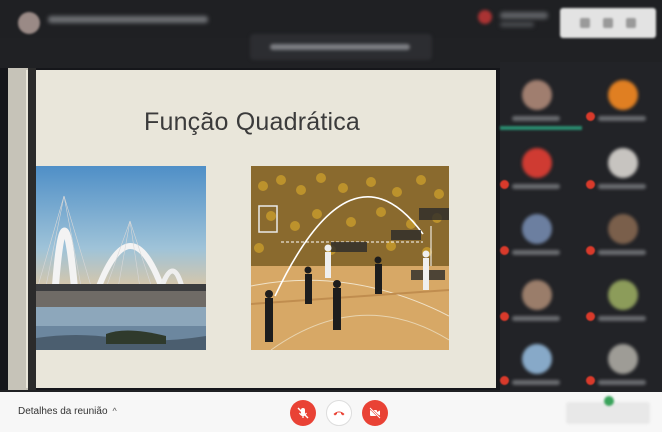  I want to click on slide-edge, so click(18, 229).